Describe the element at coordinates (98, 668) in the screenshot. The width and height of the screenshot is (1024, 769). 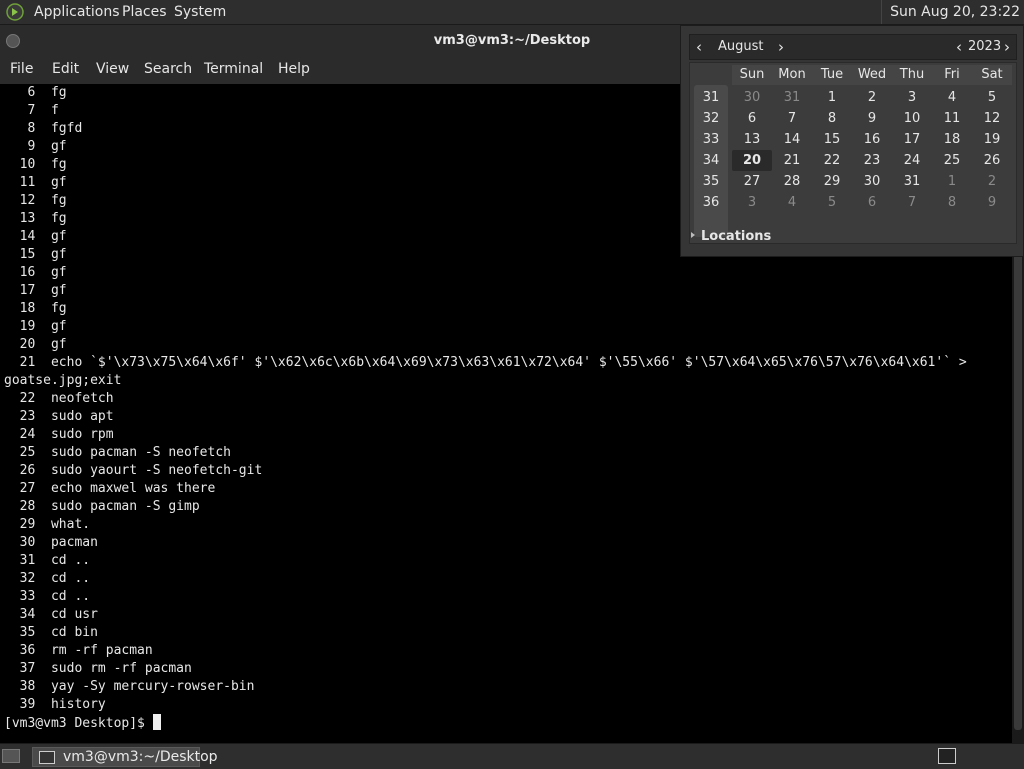
I see `terminal-line: 37 sudo rm -rf pacman` at that location.